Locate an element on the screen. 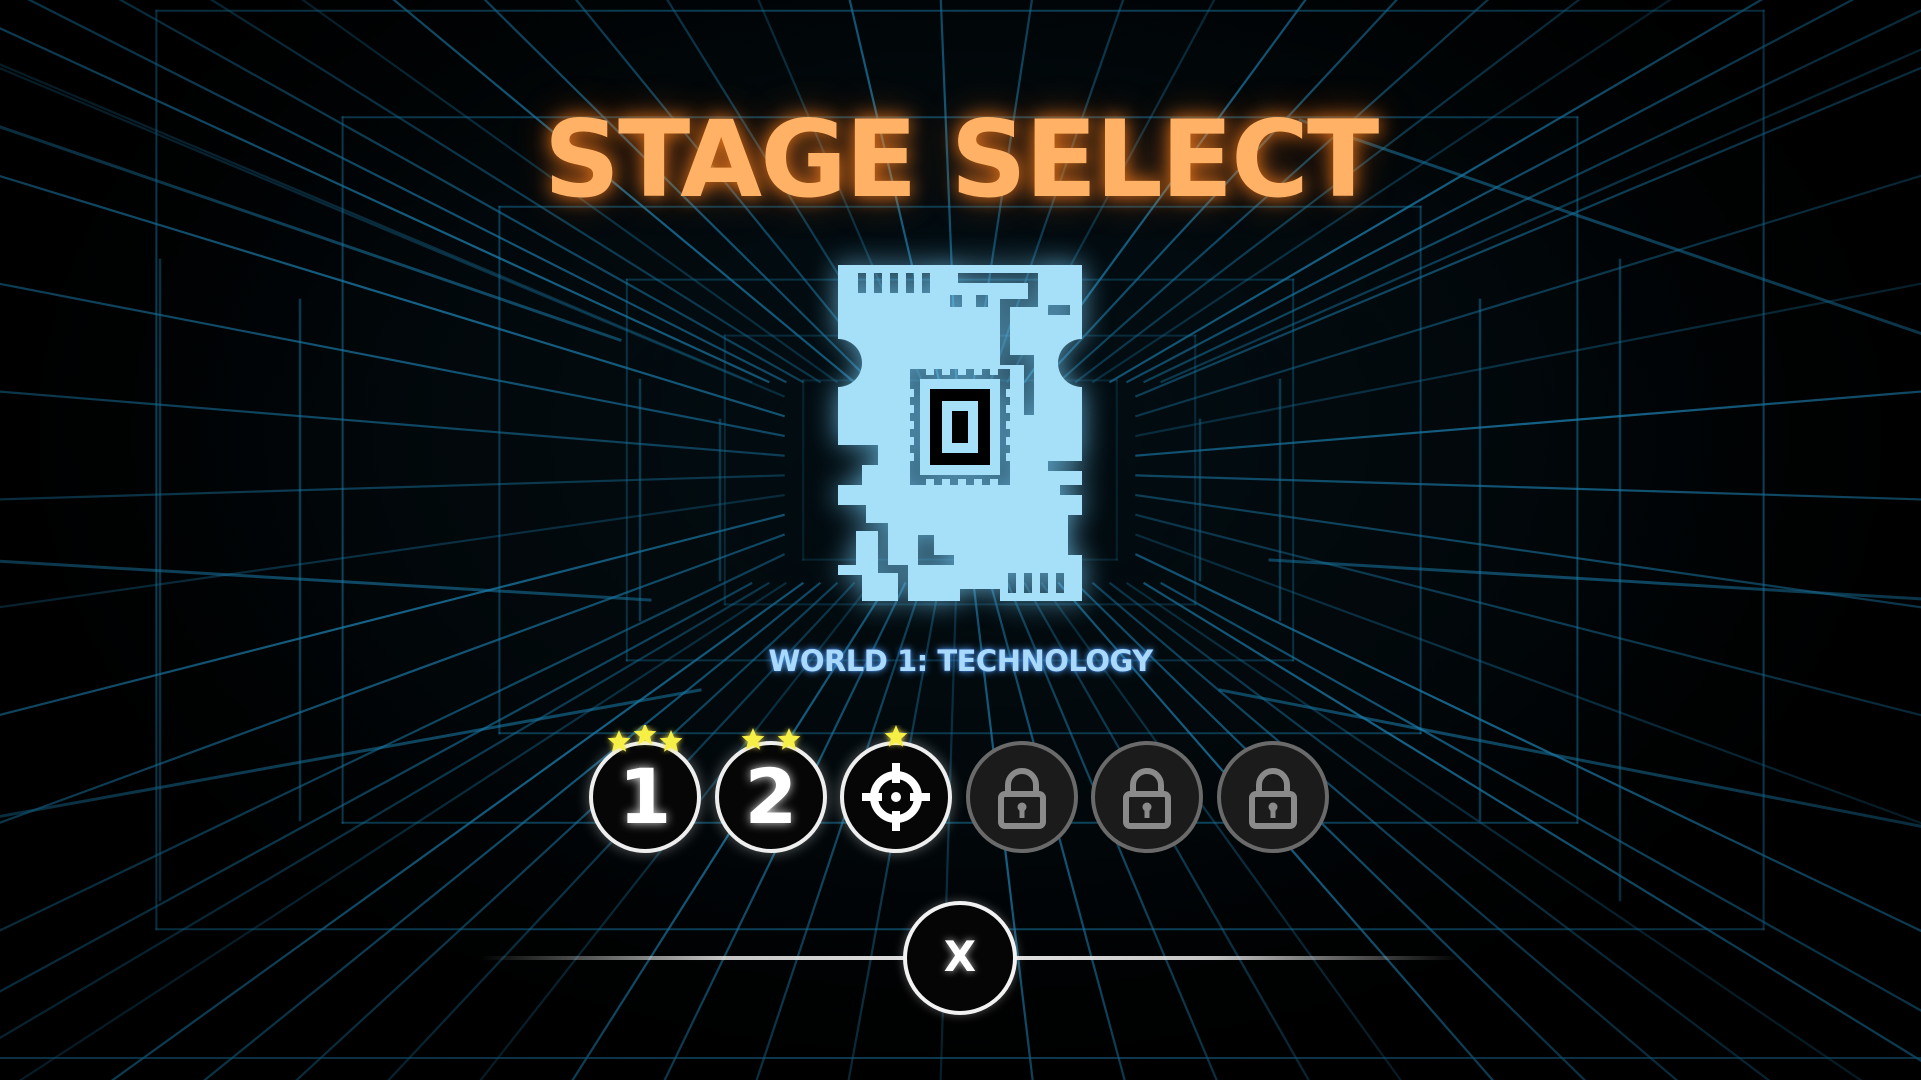  stage-button-2: 2 is located at coordinates (771, 790).